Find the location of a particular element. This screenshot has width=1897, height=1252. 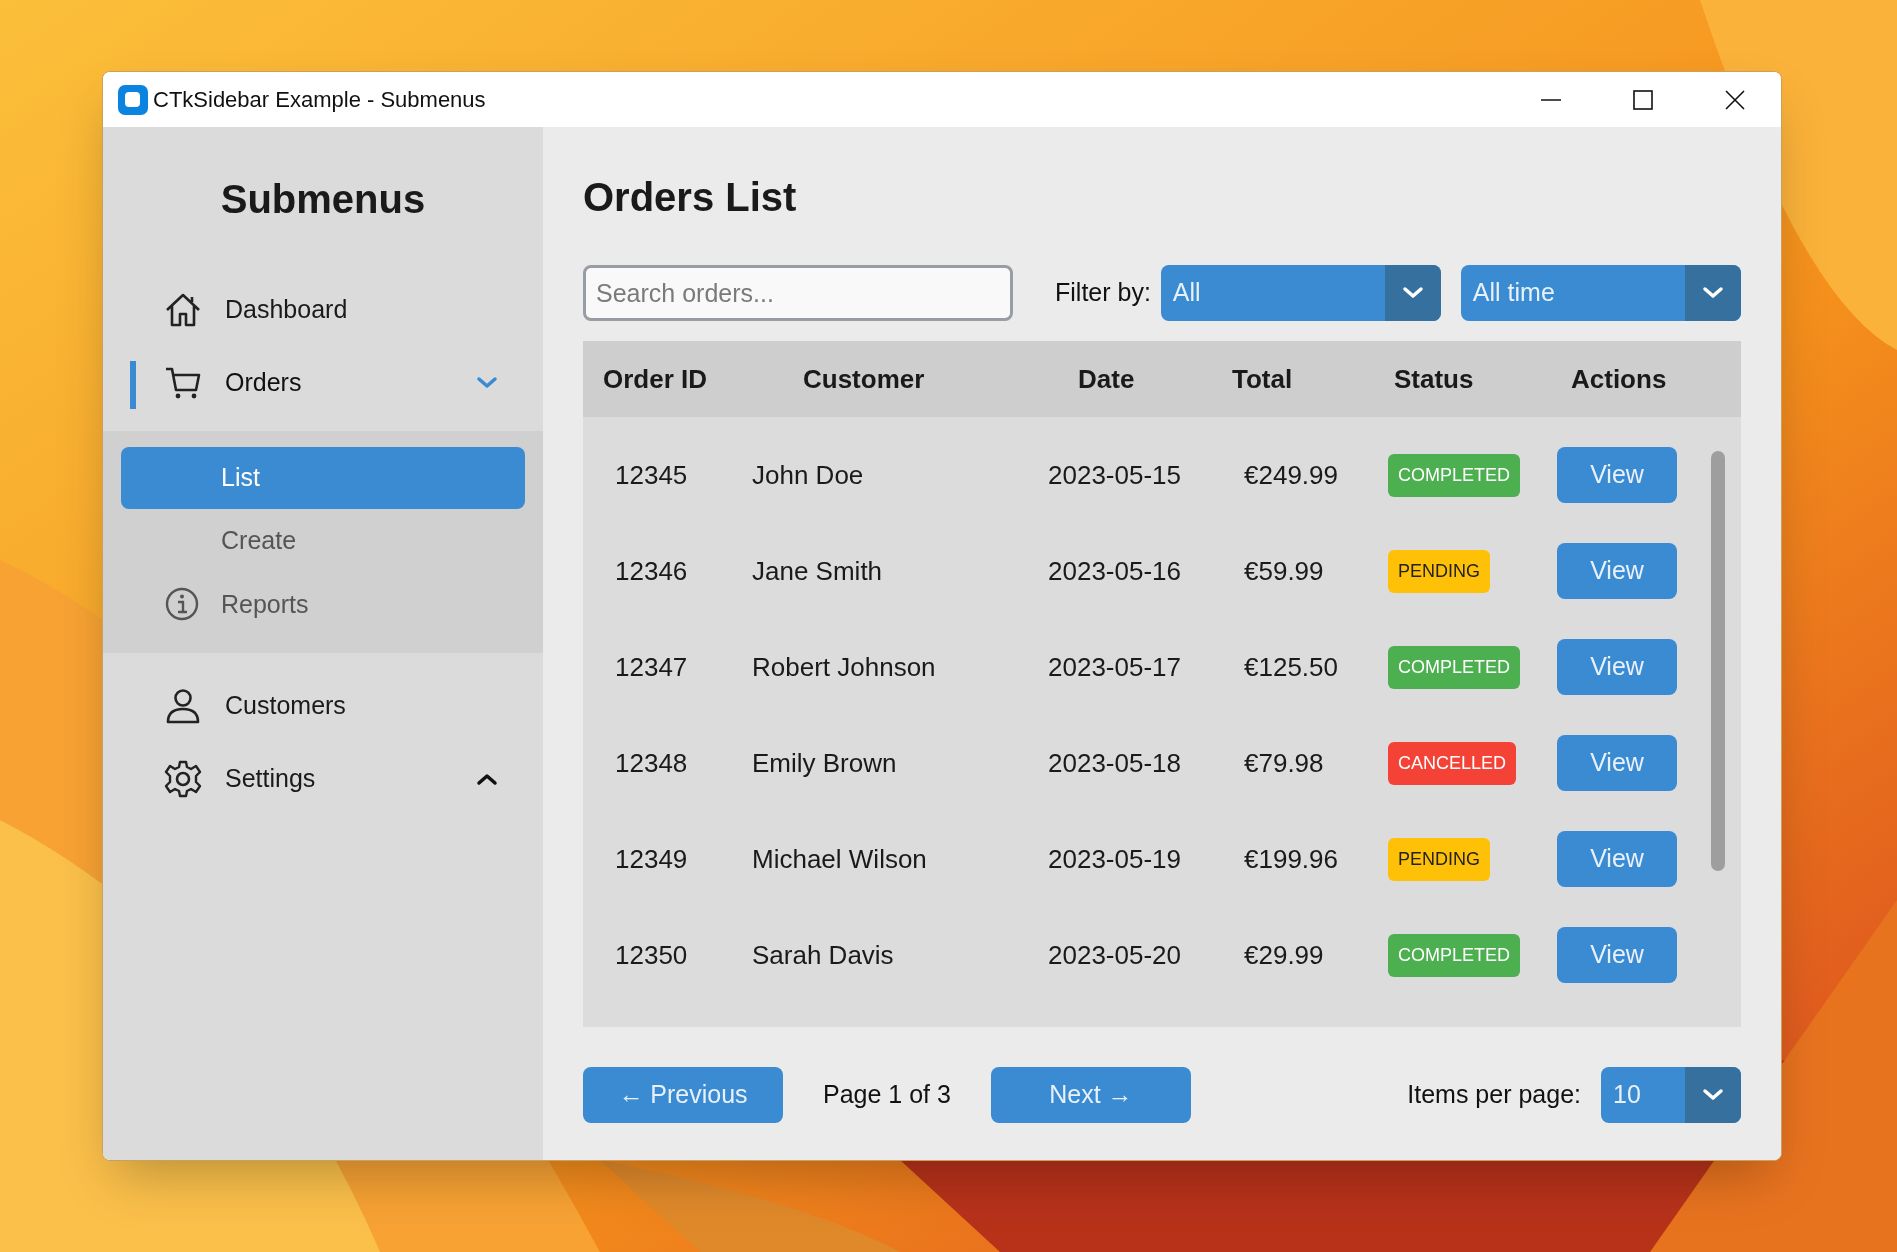

next-button: Next → is located at coordinates (1090, 1095).